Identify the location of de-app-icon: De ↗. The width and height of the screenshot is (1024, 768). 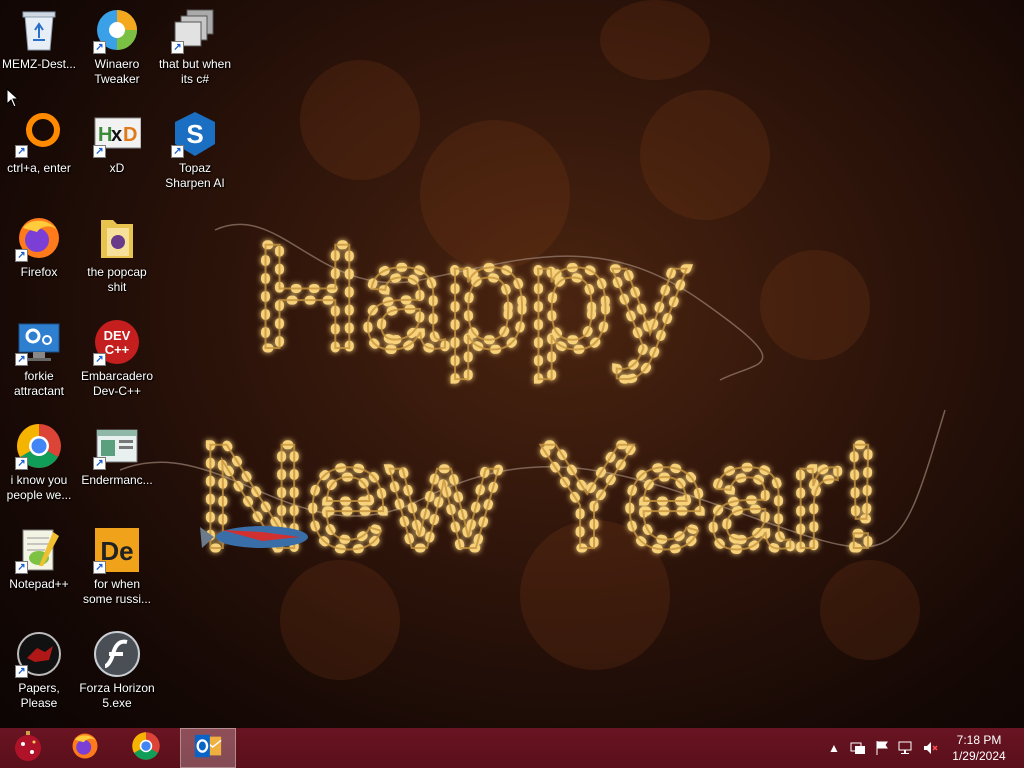
(117, 550).